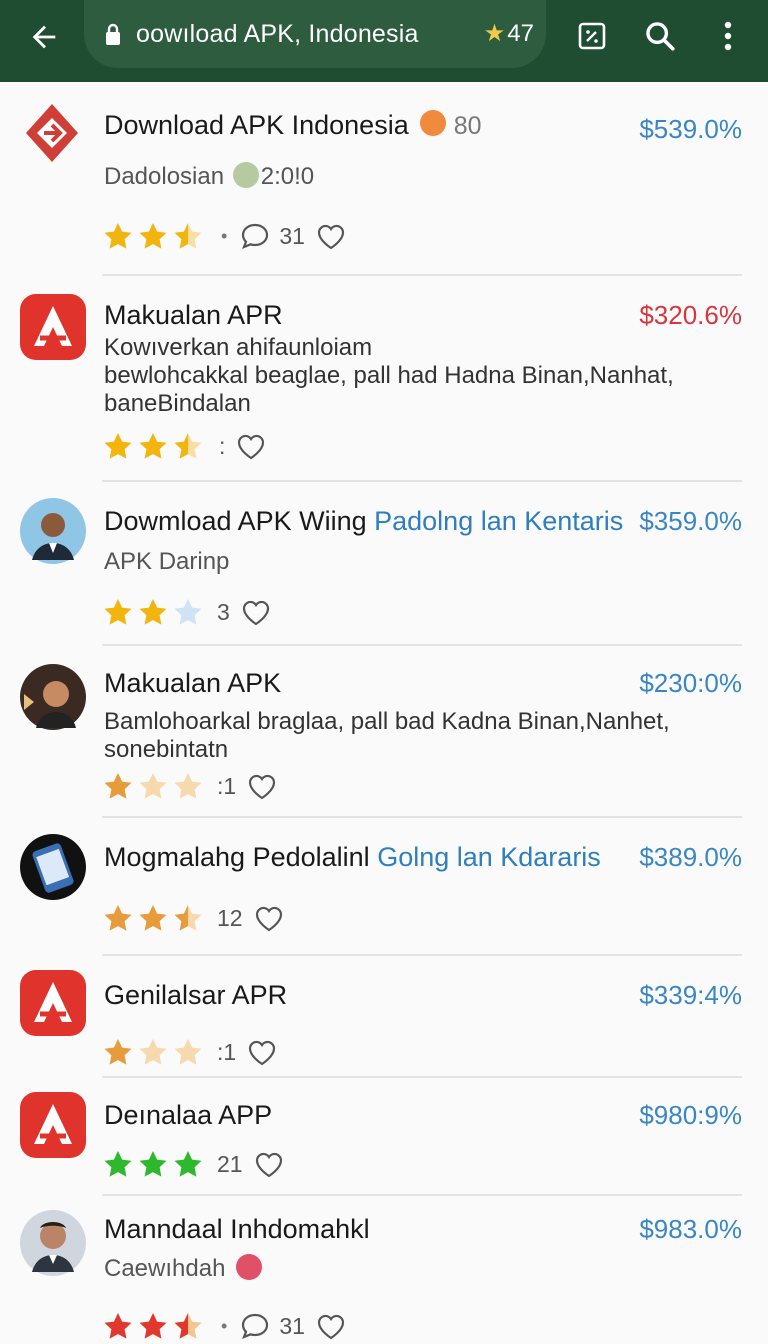  What do you see at coordinates (690, 683) in the screenshot?
I see `app-price: $230:0%` at bounding box center [690, 683].